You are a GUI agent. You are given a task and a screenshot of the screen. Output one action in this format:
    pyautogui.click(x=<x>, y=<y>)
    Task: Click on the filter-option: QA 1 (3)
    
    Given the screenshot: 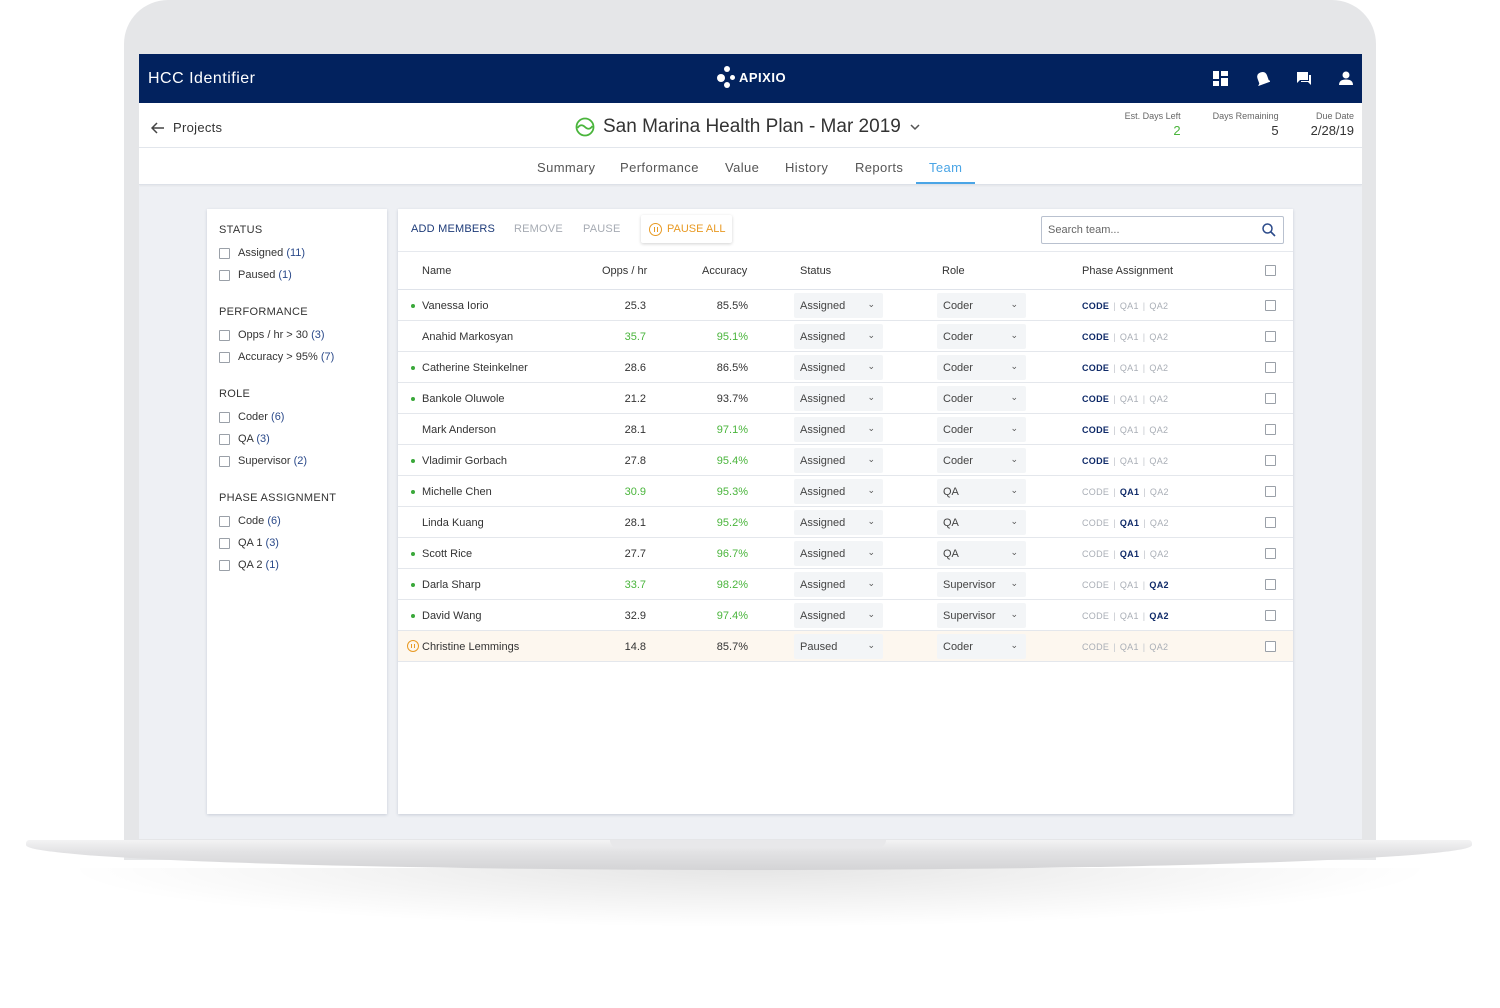 What is the action you would take?
    pyautogui.click(x=297, y=543)
    